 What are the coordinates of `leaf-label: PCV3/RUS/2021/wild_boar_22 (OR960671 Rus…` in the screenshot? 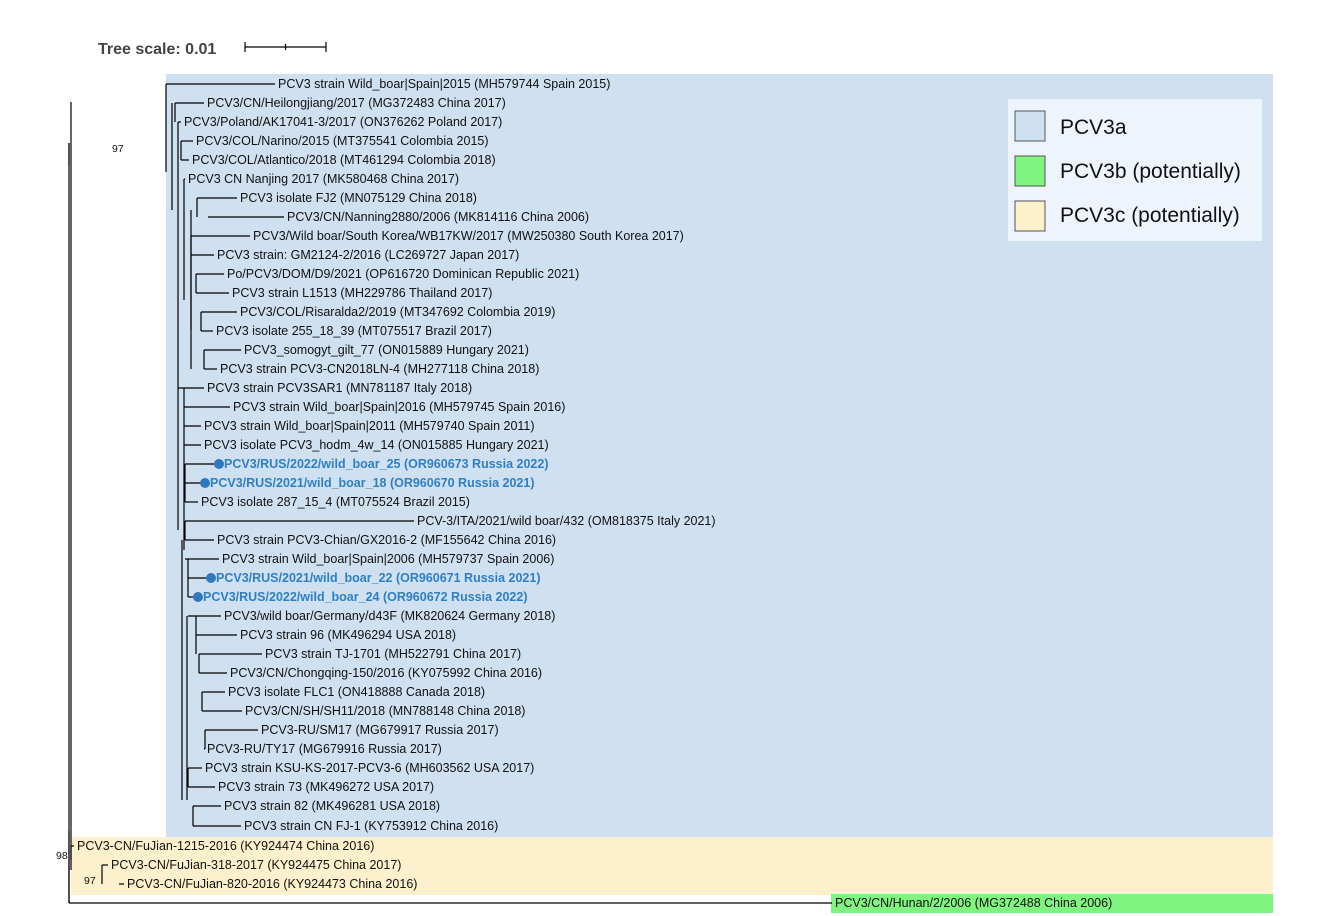 It's located at (378, 578).